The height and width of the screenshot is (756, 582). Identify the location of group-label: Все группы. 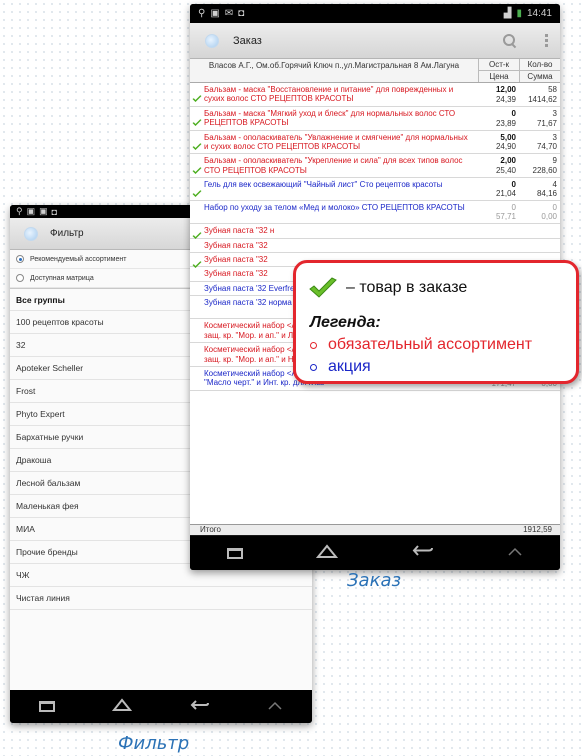
(40, 299).